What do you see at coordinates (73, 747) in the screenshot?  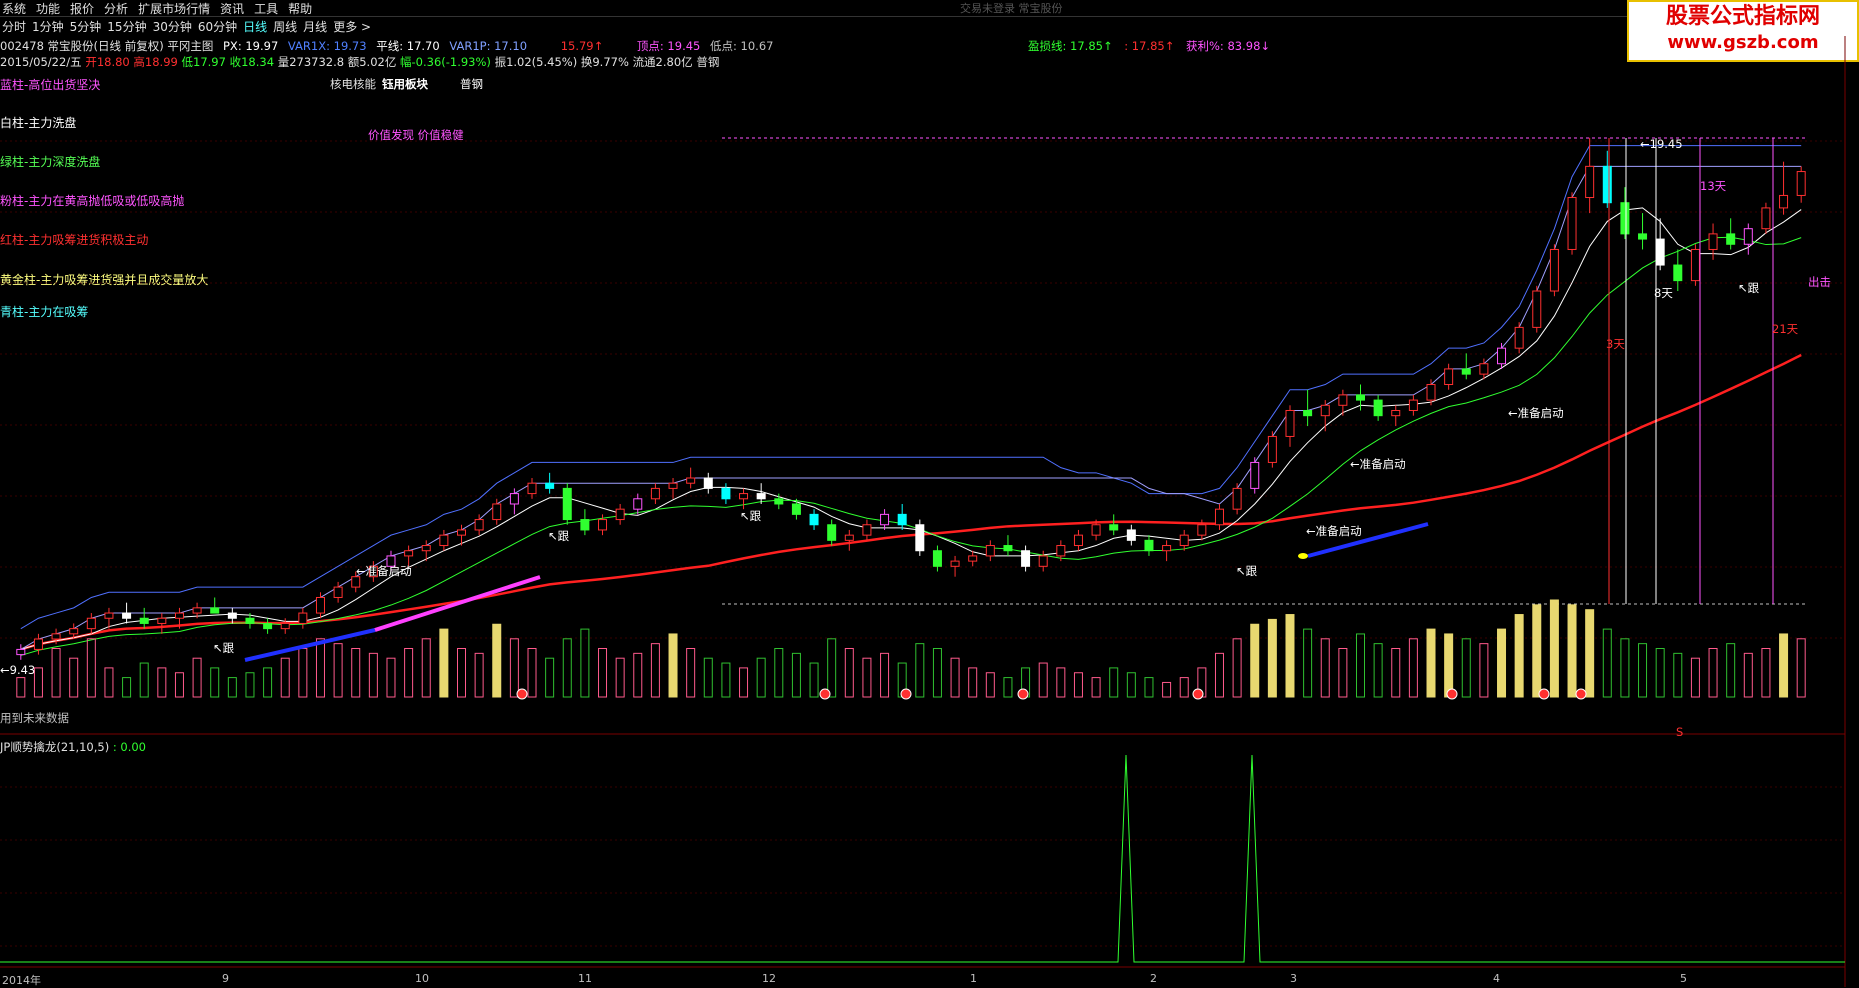 I see `indicator-title: JP顺势擒龙(21,10,5) : 0.00` at bounding box center [73, 747].